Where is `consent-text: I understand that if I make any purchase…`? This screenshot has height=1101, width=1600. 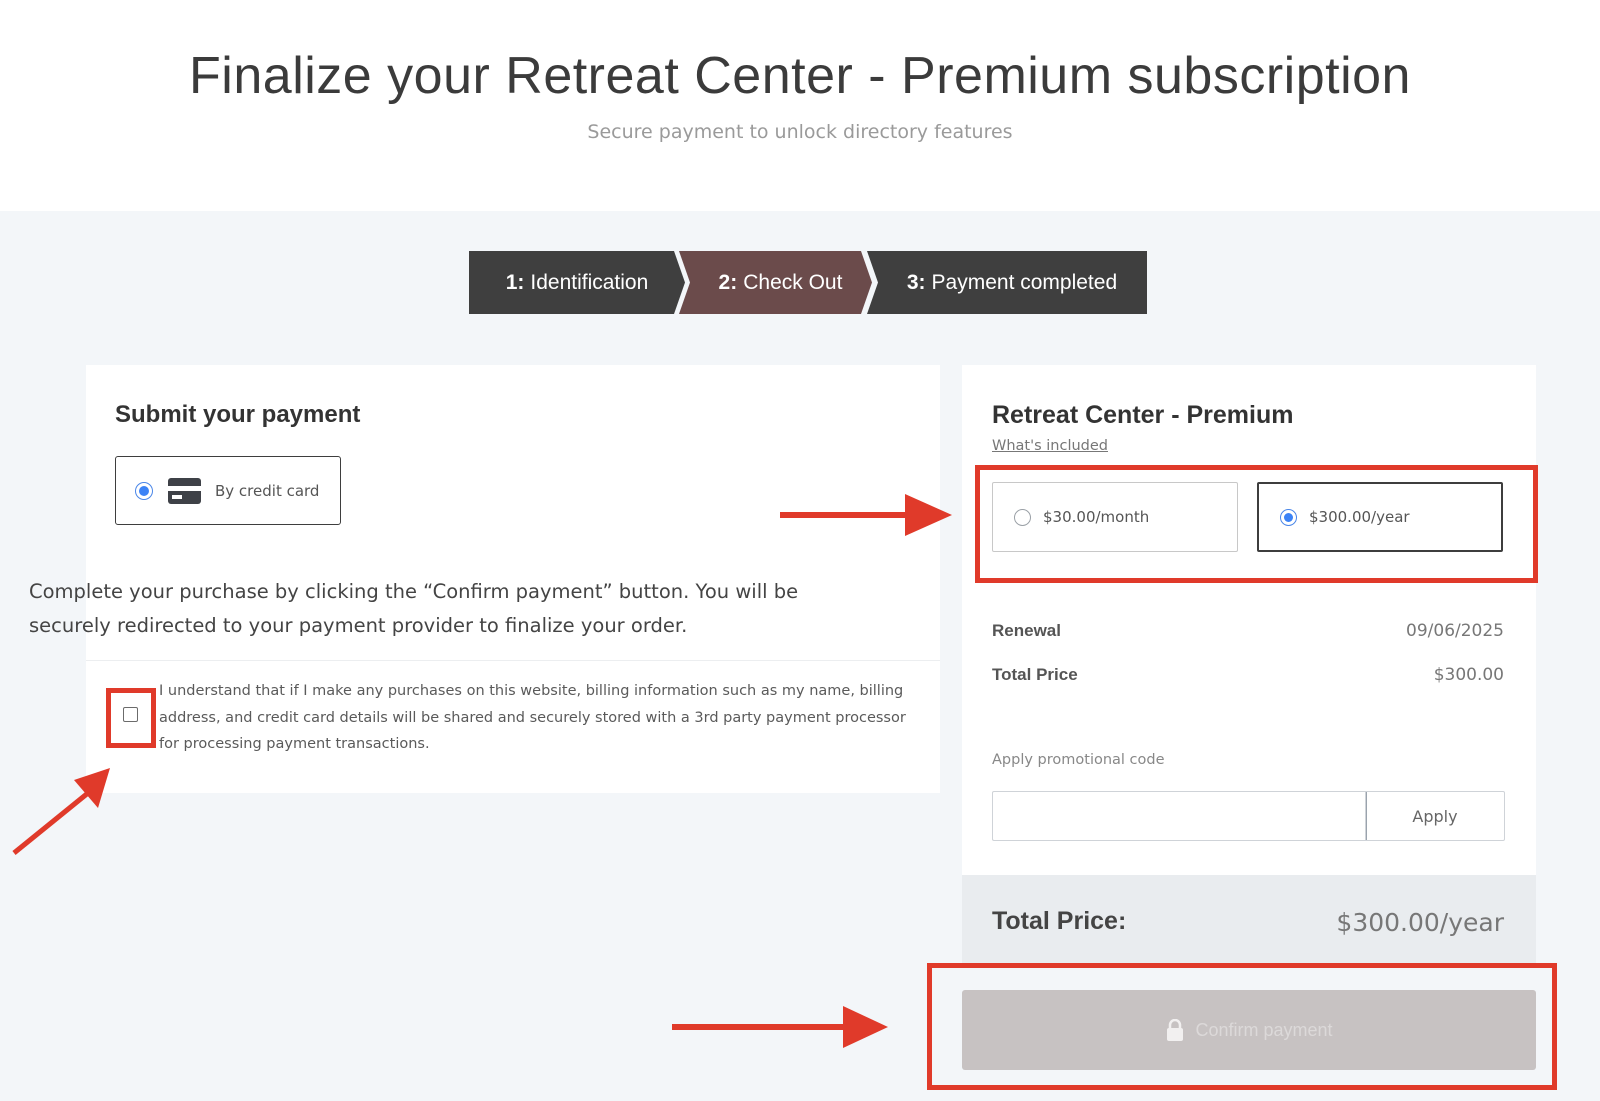
consent-text: I understand that if I make any purchase… is located at coordinates (532, 717).